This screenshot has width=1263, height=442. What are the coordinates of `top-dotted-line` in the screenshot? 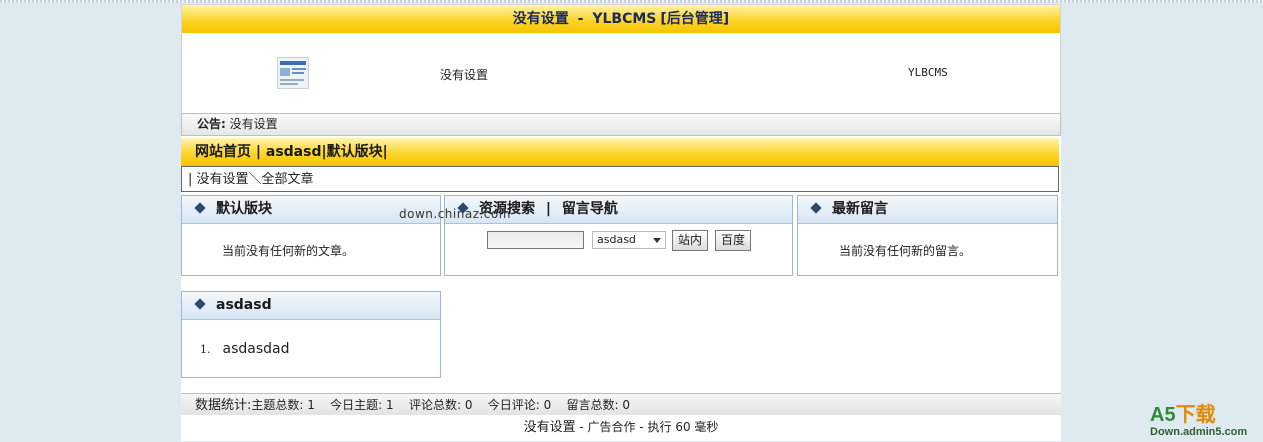 It's located at (631, 1).